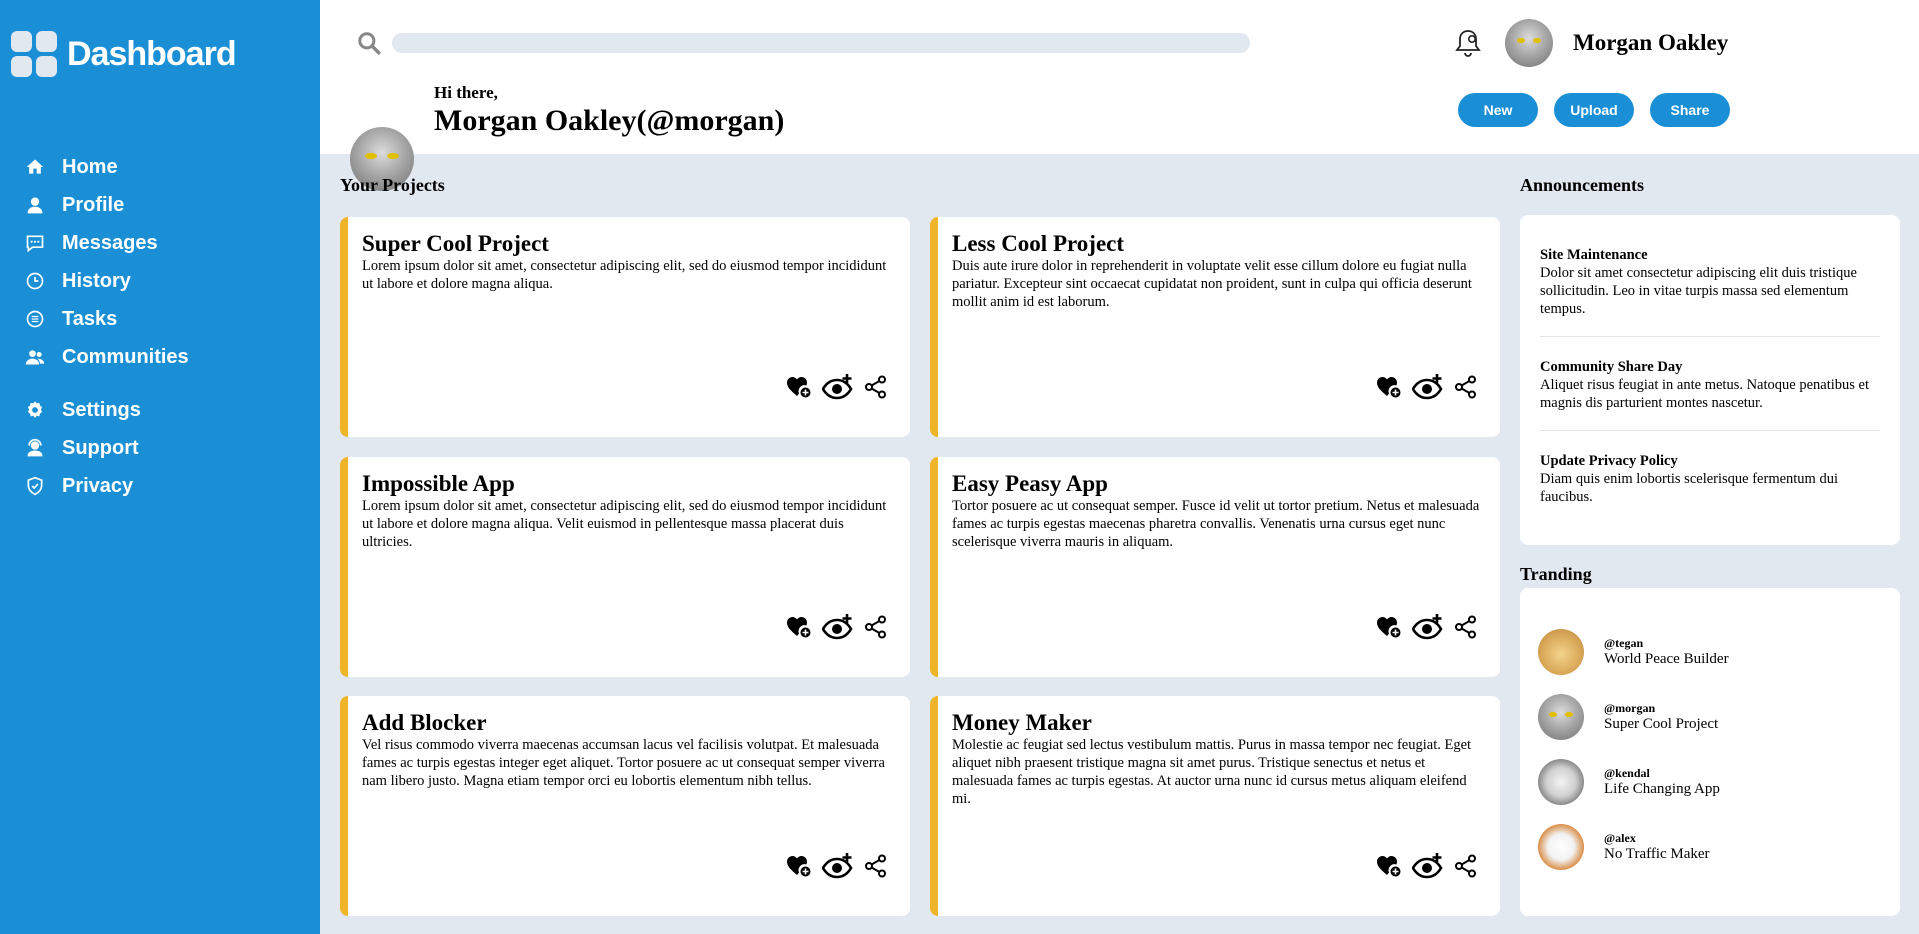  What do you see at coordinates (369, 43) in the screenshot?
I see `search-icon` at bounding box center [369, 43].